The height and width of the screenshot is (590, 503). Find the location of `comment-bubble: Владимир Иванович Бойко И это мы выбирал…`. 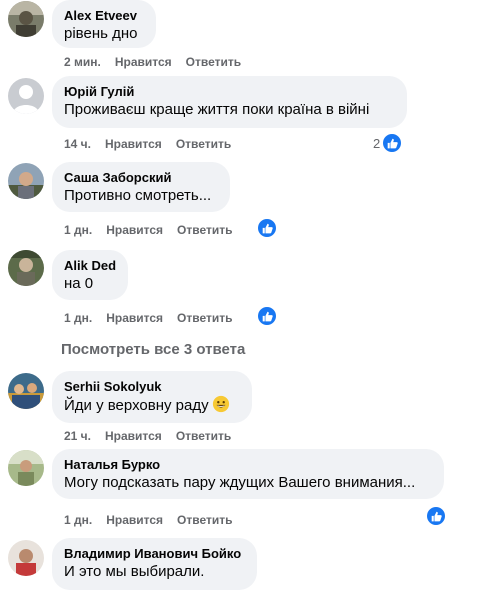

comment-bubble: Владимир Иванович Бойко И это мы выбирал… is located at coordinates (154, 564).